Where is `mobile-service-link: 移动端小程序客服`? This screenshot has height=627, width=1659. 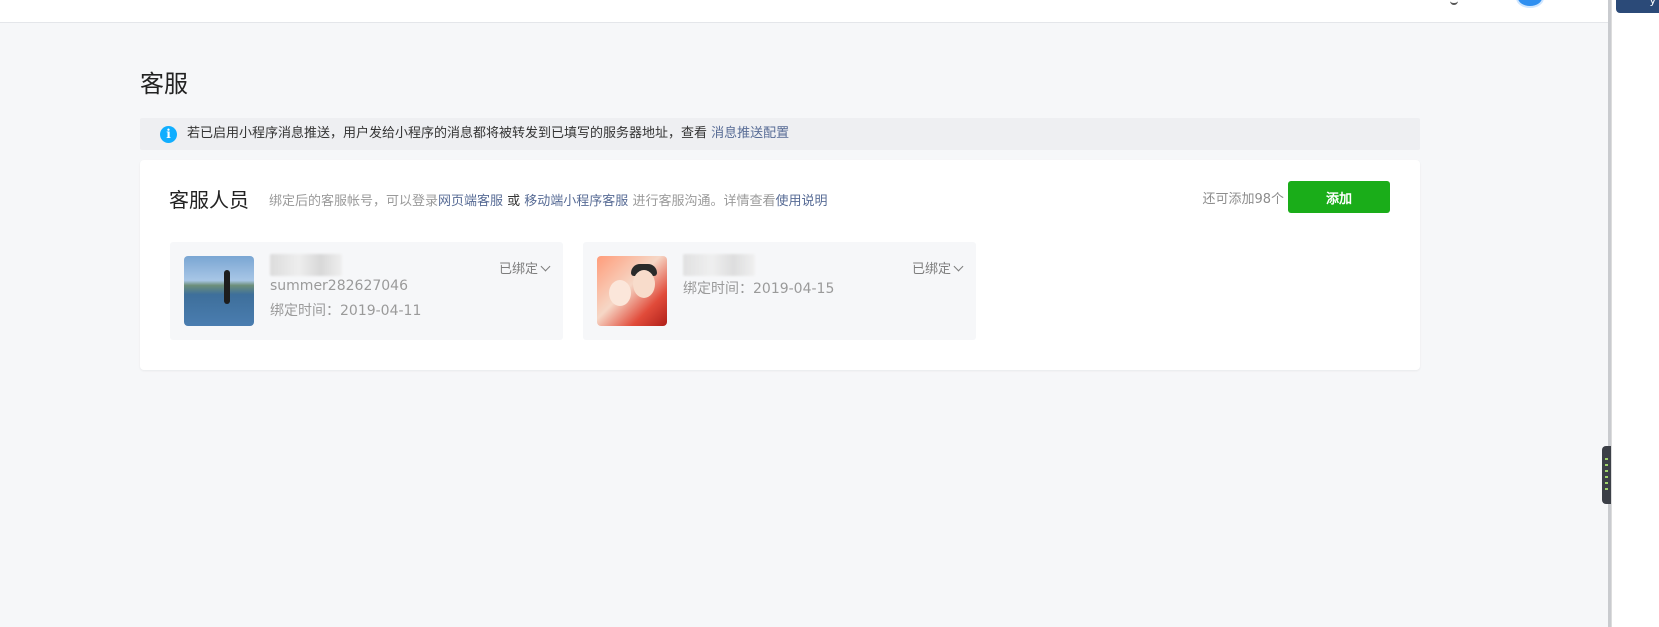
mobile-service-link: 移动端小程序客服 is located at coordinates (576, 201).